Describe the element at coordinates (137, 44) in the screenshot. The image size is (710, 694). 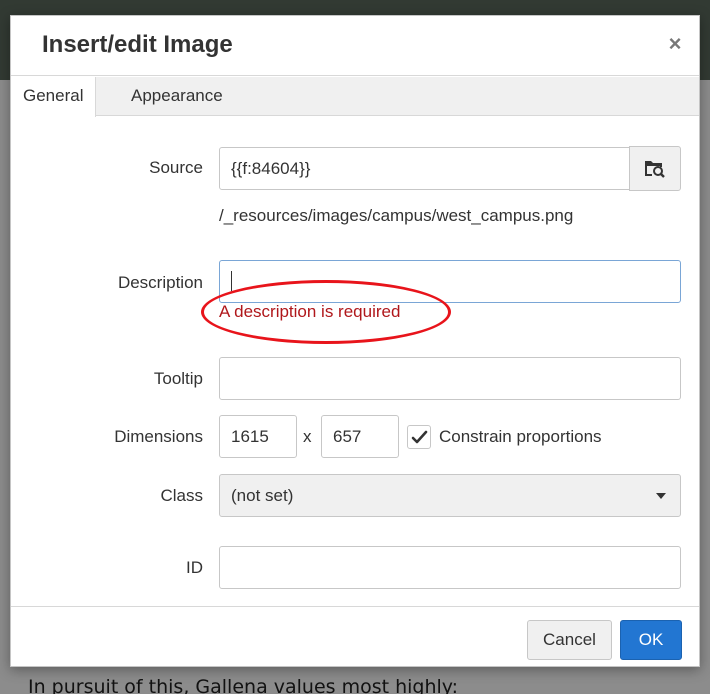
I see `dialog-title: Insert/edit Image` at that location.